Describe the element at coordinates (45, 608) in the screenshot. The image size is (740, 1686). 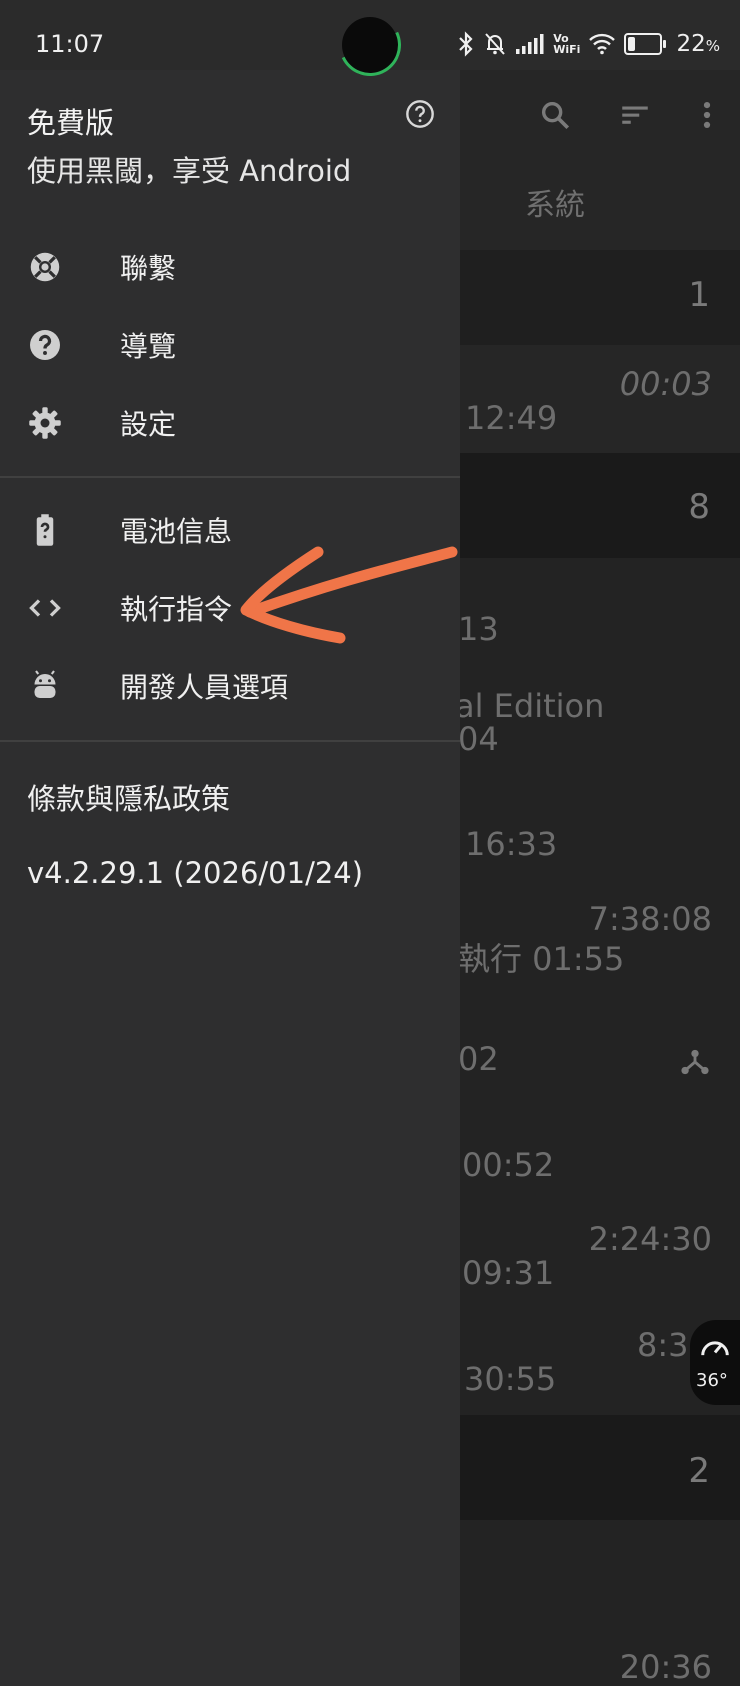
I see `code-icon` at that location.